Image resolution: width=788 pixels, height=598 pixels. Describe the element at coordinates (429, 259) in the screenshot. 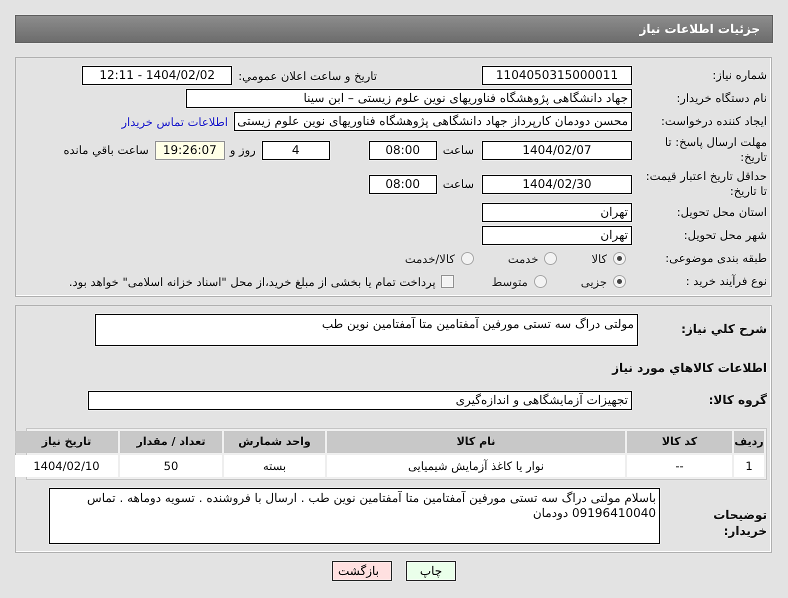

I see `radio-label: کالا/خدمت` at that location.